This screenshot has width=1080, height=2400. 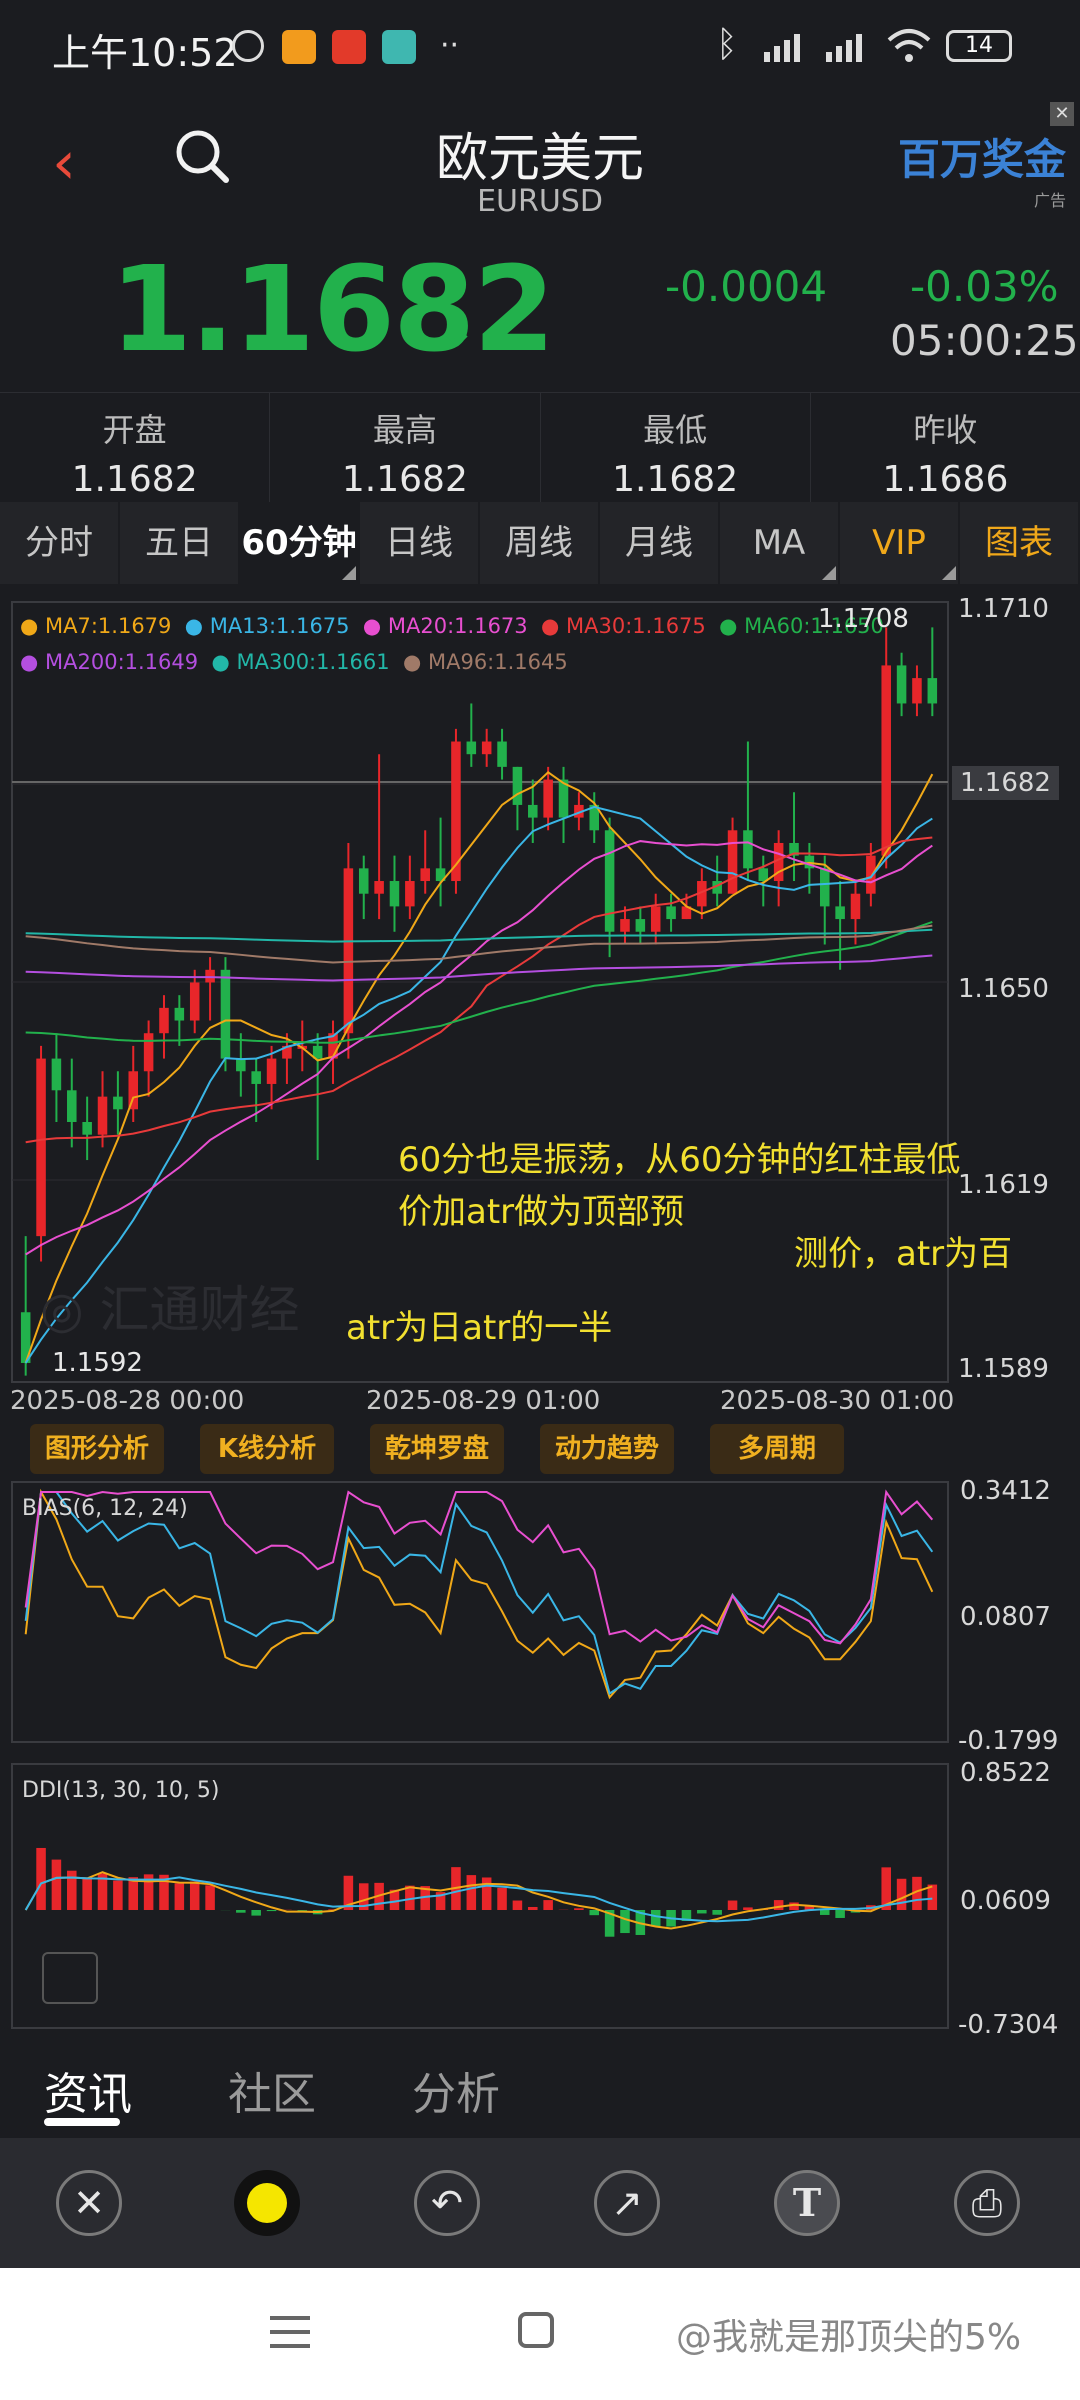 What do you see at coordinates (1003, 989) in the screenshot?
I see `y-tick: 1.1650` at bounding box center [1003, 989].